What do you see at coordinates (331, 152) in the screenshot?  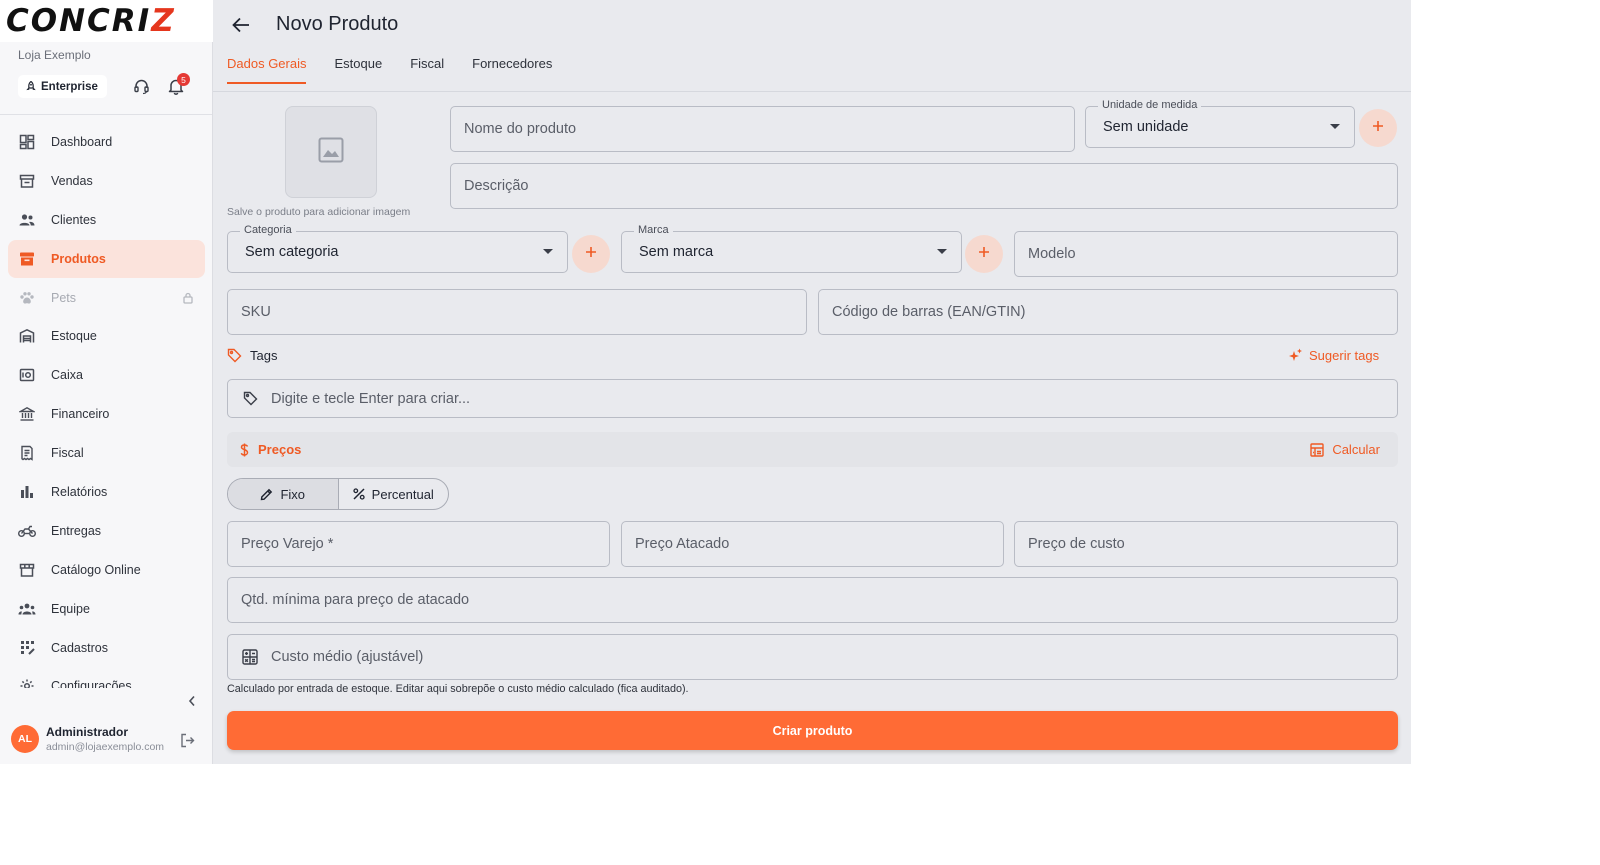 I see `product-image-placeholder` at bounding box center [331, 152].